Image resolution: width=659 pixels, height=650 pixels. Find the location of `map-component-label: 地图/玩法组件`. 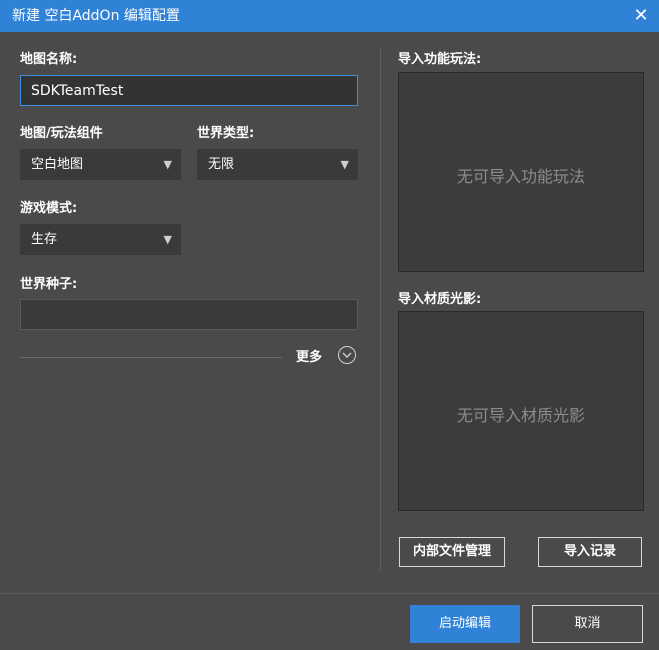

map-component-label: 地图/玩法组件 is located at coordinates (61, 133).